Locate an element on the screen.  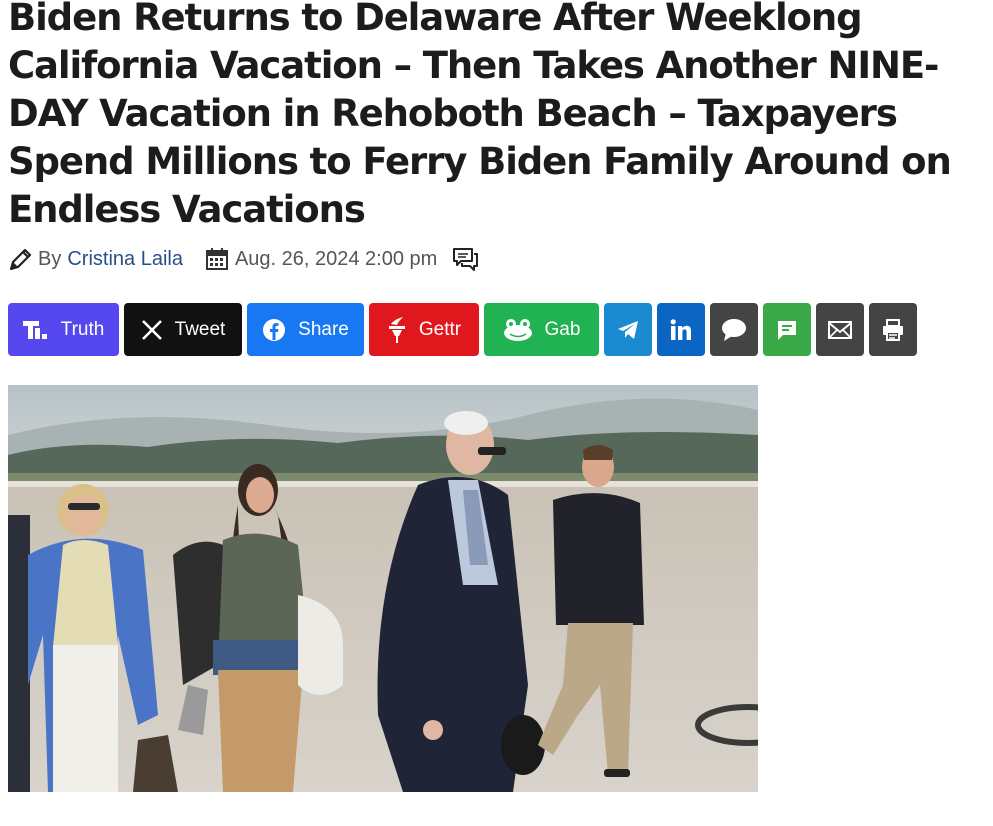
gettr-share-label: Gettr is located at coordinates (440, 329).